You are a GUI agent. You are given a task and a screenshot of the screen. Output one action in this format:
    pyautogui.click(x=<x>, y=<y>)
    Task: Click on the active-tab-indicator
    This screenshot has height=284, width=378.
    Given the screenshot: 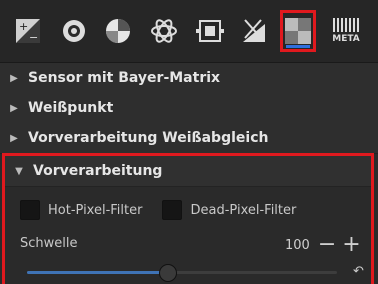 What is the action you would take?
    pyautogui.click(x=298, y=46)
    